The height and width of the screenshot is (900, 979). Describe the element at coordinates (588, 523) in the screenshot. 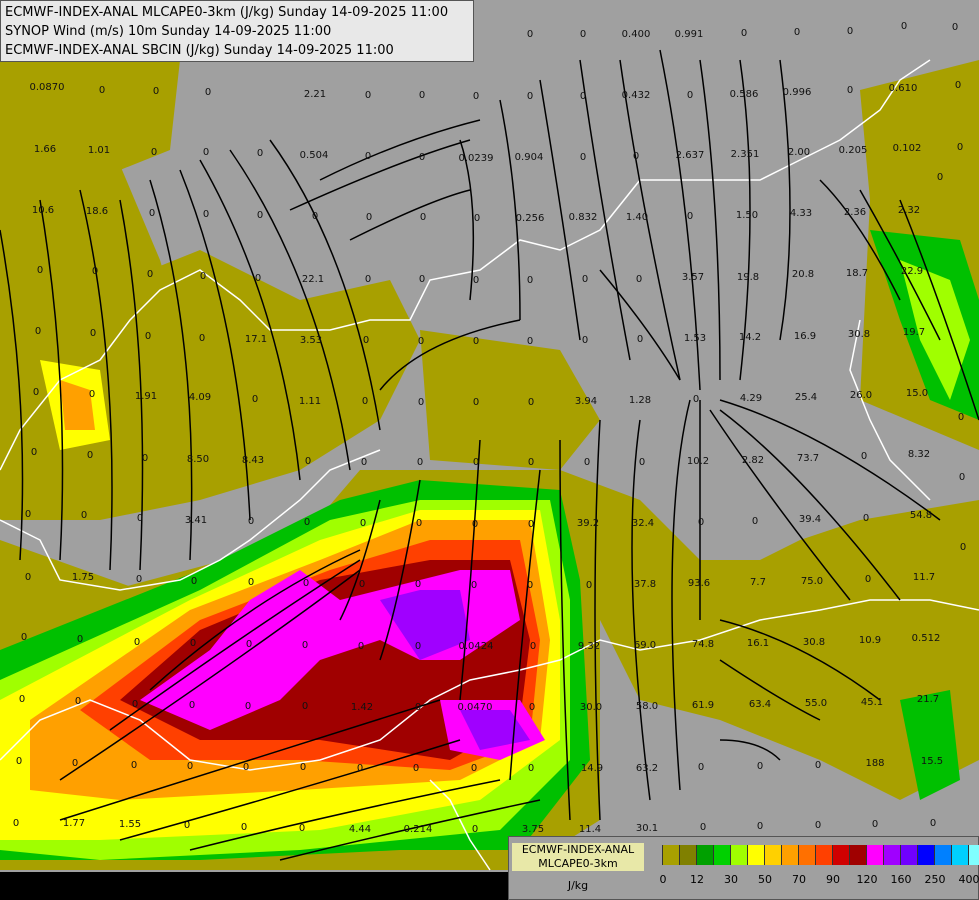

I see `cin-value-label: 39.2` at that location.